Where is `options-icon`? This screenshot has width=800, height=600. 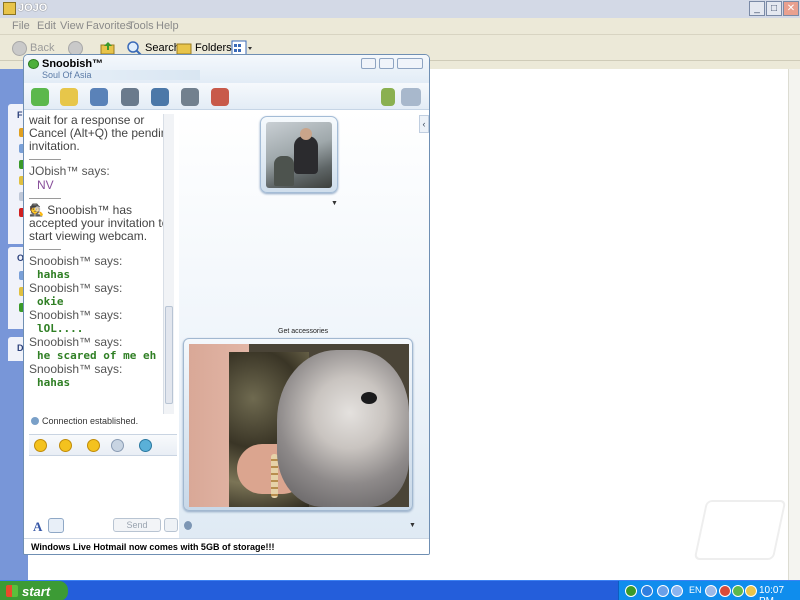
options-icon is located at coordinates (411, 97).